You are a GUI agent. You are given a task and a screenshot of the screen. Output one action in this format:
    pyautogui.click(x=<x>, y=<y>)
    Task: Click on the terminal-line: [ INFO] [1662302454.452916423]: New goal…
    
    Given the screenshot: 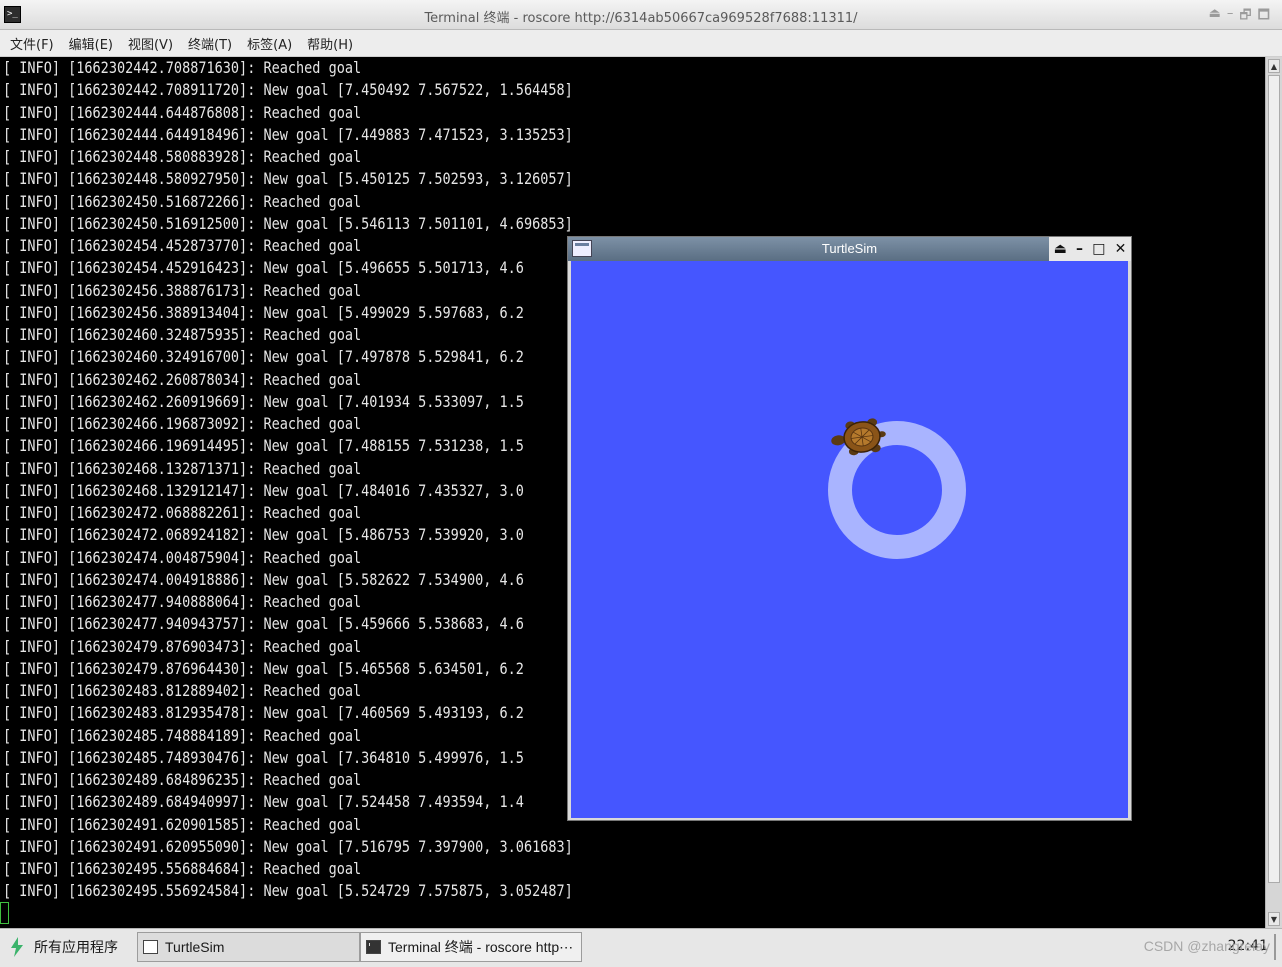 What is the action you would take?
    pyautogui.click(x=263, y=268)
    